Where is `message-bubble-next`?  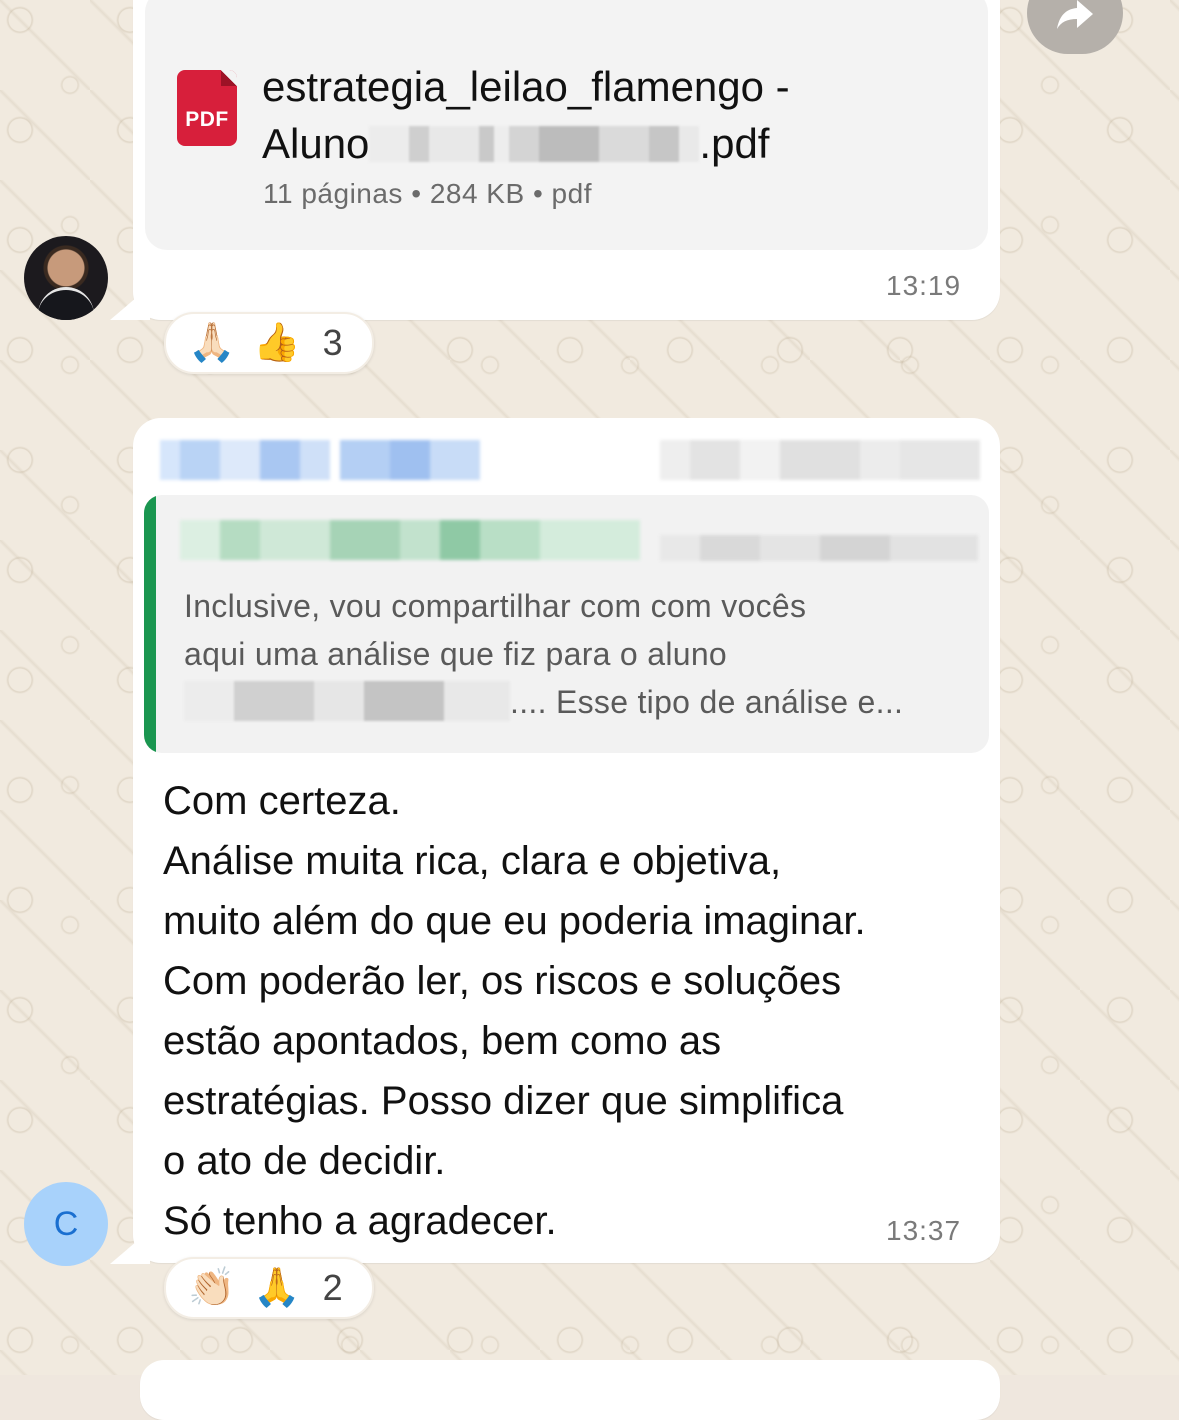
message-bubble-next is located at coordinates (570, 1390).